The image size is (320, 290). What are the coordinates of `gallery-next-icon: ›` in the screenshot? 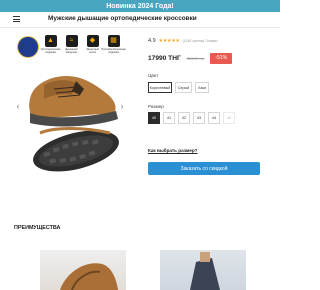 It's located at (122, 106).